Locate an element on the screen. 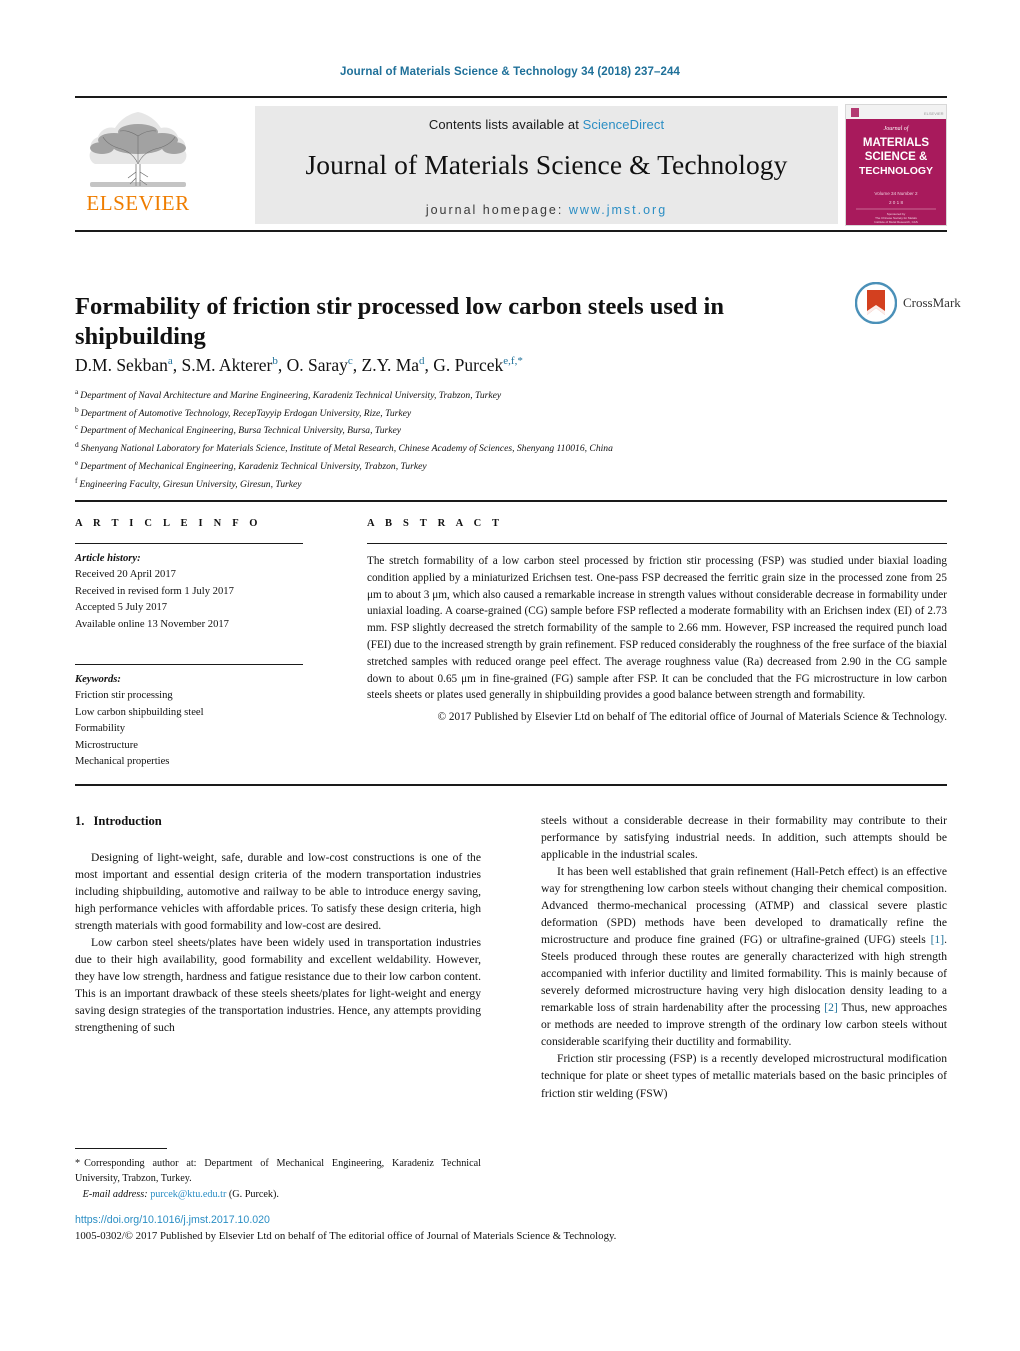 Image resolution: width=1020 pixels, height=1351 pixels. article-info-heading: A R T I C L E I N F O is located at coordinates (168, 523).